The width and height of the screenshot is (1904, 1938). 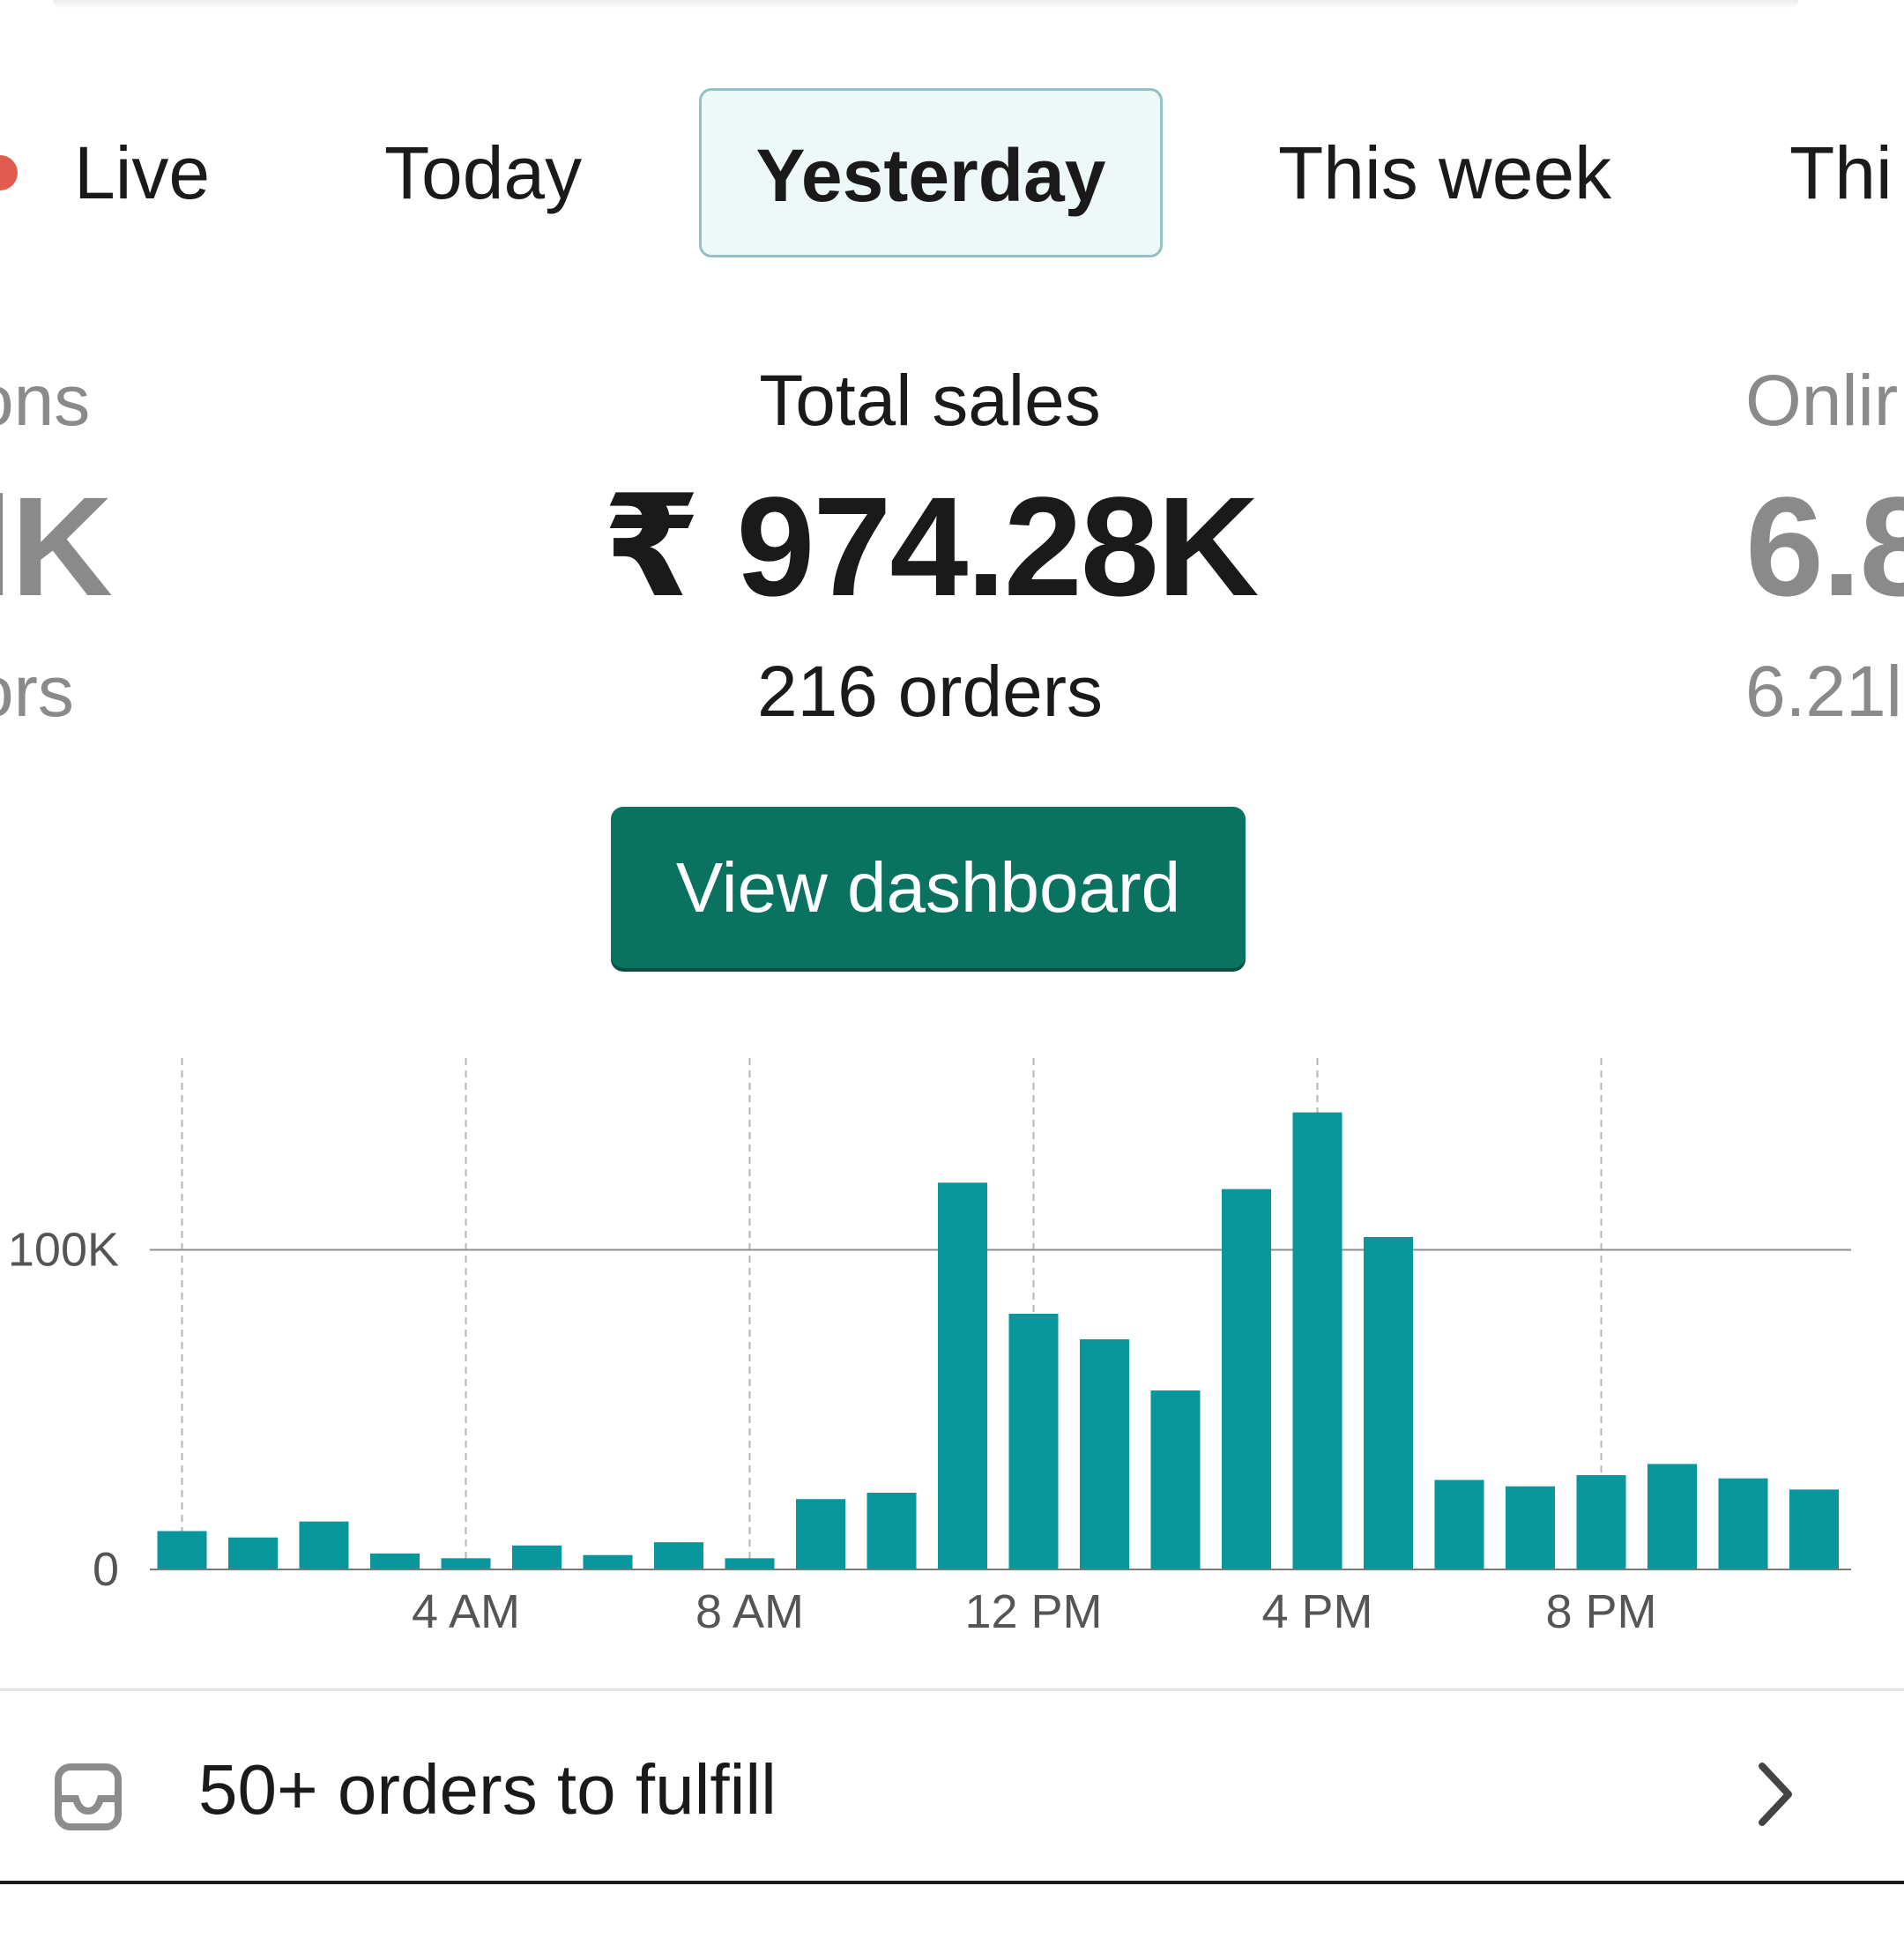 I want to click on tab-live-label: Live, so click(x=142, y=172).